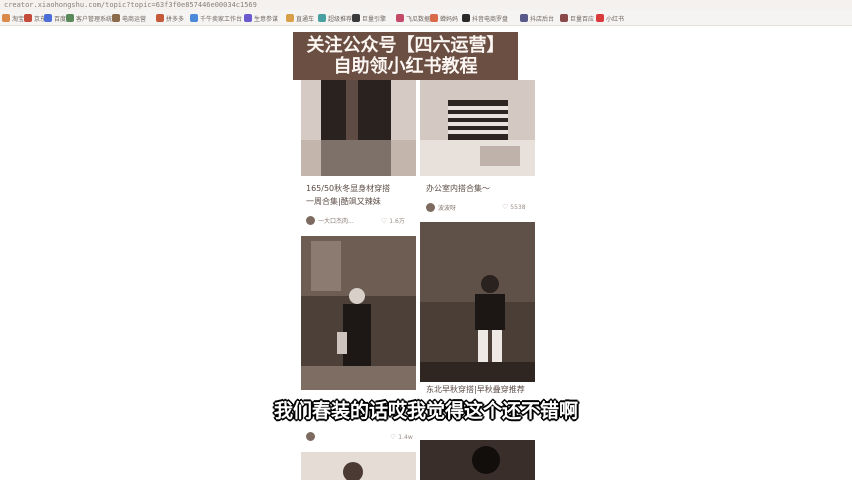  I want to click on bookmark-item: 京东, so click(35, 18).